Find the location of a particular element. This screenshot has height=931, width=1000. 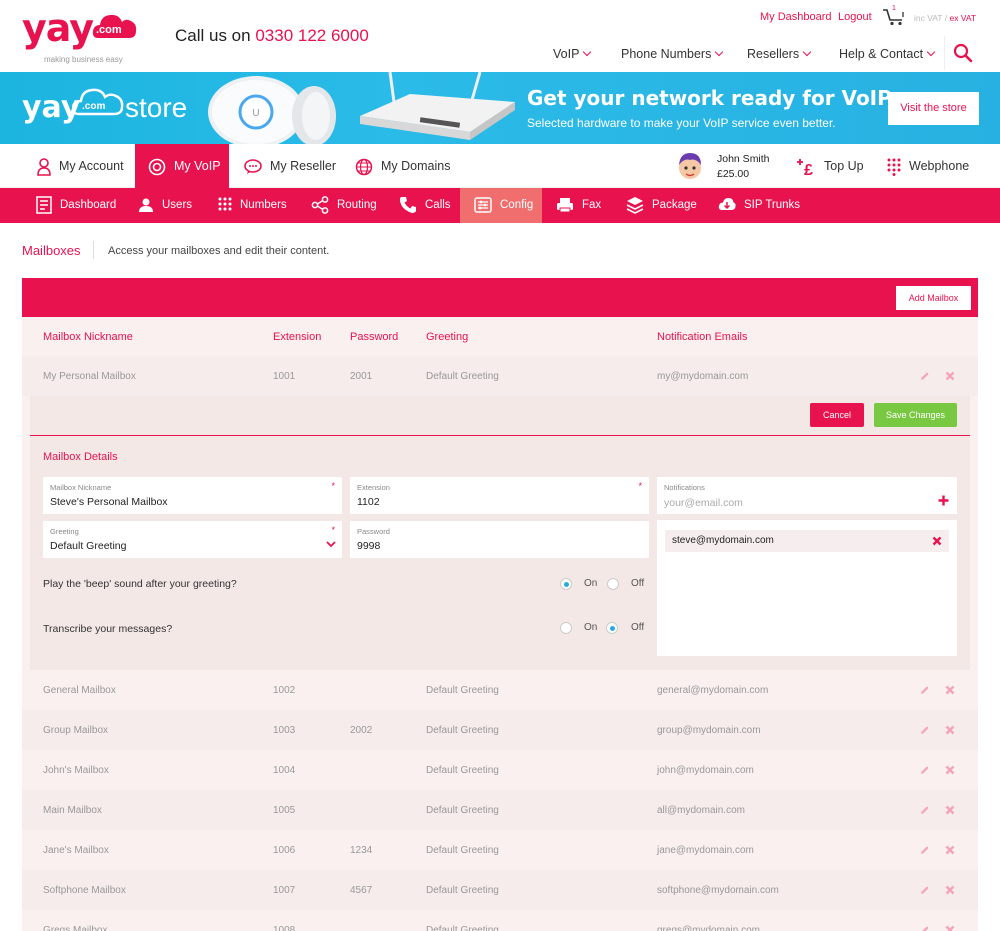

globe-icon is located at coordinates (364, 166).